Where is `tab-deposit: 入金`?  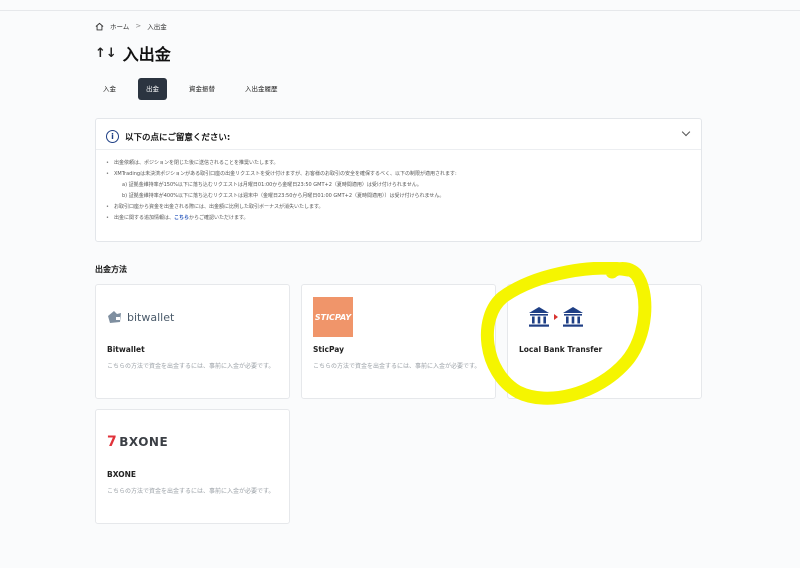 tab-deposit: 入金 is located at coordinates (109, 89).